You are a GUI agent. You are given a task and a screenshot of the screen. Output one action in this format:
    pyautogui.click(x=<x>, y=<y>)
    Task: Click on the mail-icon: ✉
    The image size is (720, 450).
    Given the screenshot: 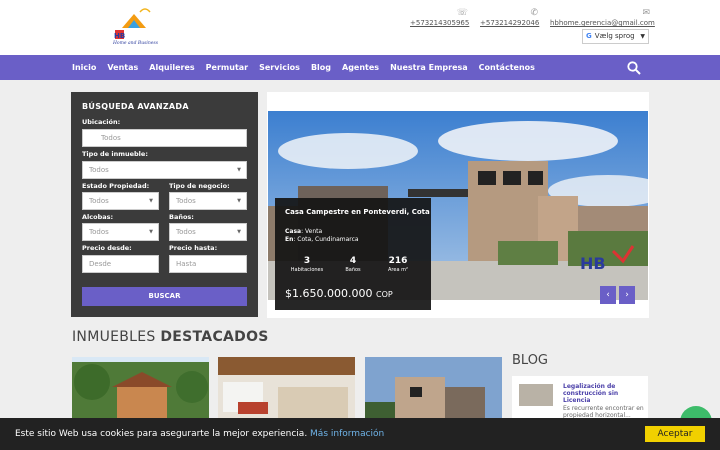 What is the action you would take?
    pyautogui.click(x=646, y=13)
    